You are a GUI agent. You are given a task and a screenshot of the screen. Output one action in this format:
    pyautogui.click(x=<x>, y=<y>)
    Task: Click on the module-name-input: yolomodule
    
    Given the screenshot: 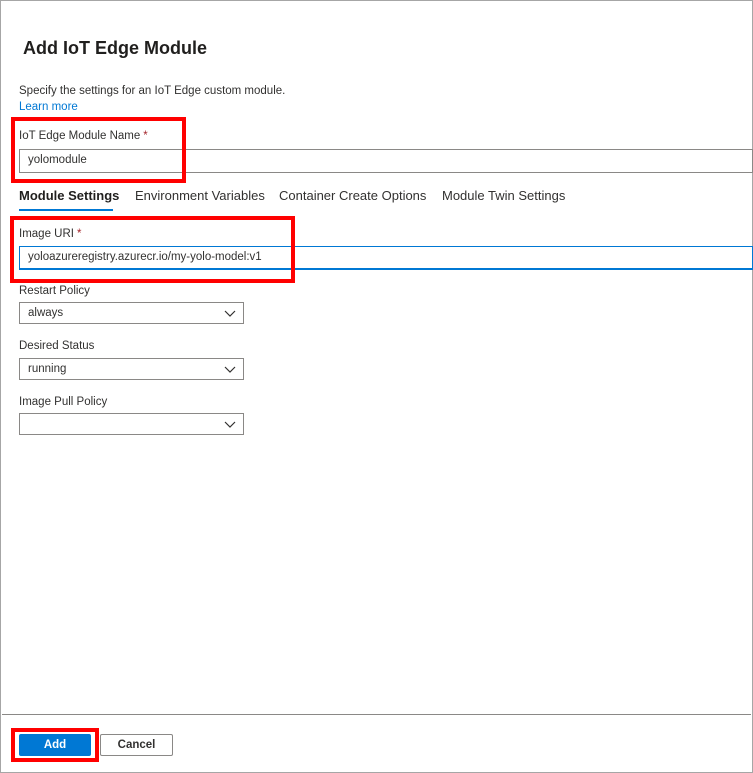 What is the action you would take?
    pyautogui.click(x=386, y=161)
    